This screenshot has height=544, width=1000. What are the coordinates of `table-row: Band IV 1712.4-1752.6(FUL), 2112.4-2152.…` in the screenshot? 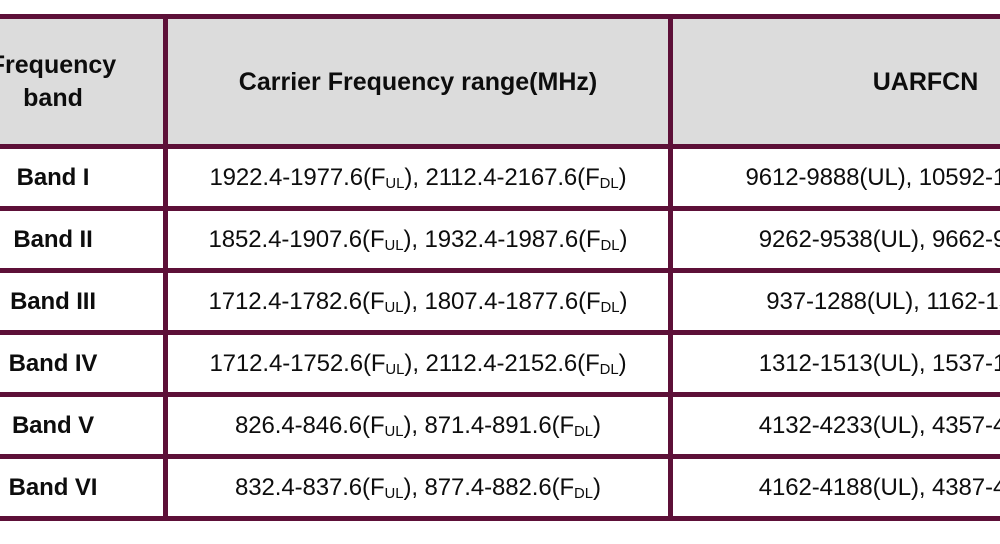 It's located at (500, 363).